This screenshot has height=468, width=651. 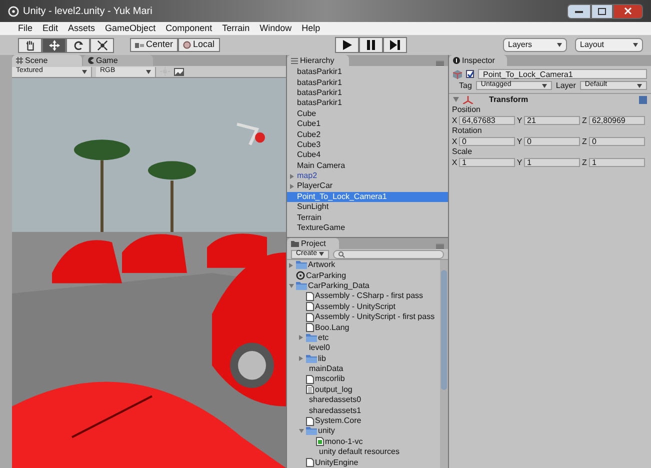 What do you see at coordinates (363, 317) in the screenshot?
I see `project-item: Assembly - UnityScript - first pass` at bounding box center [363, 317].